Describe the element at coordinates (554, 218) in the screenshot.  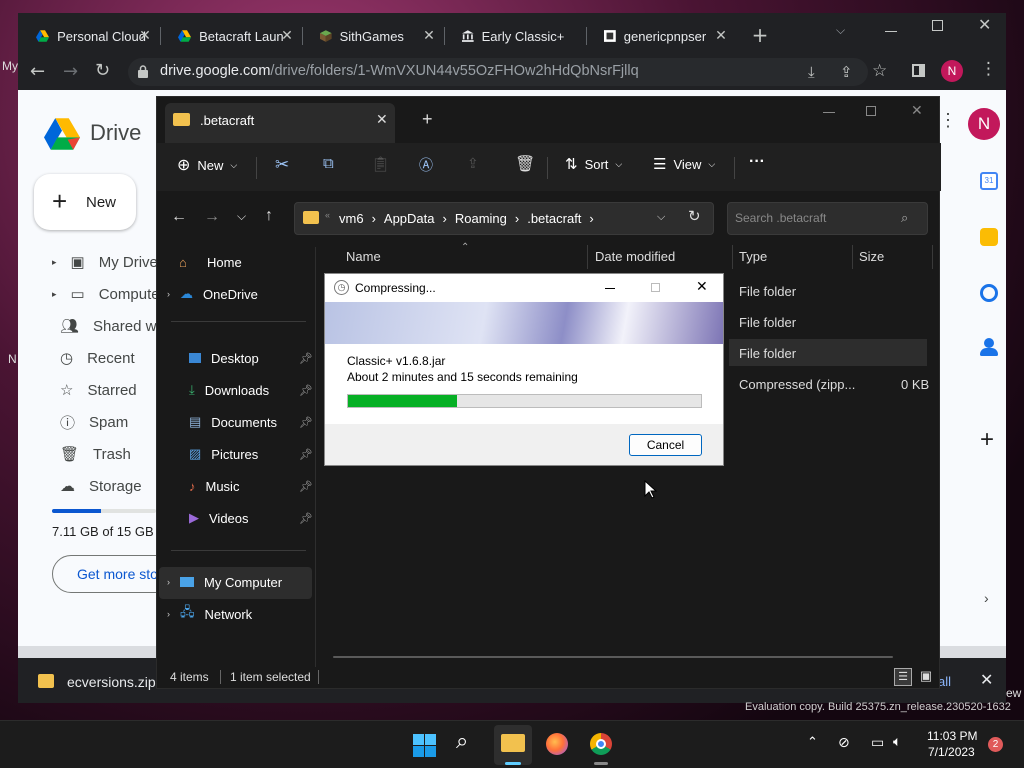
I see `breadcrumb-item: .betacraft` at that location.